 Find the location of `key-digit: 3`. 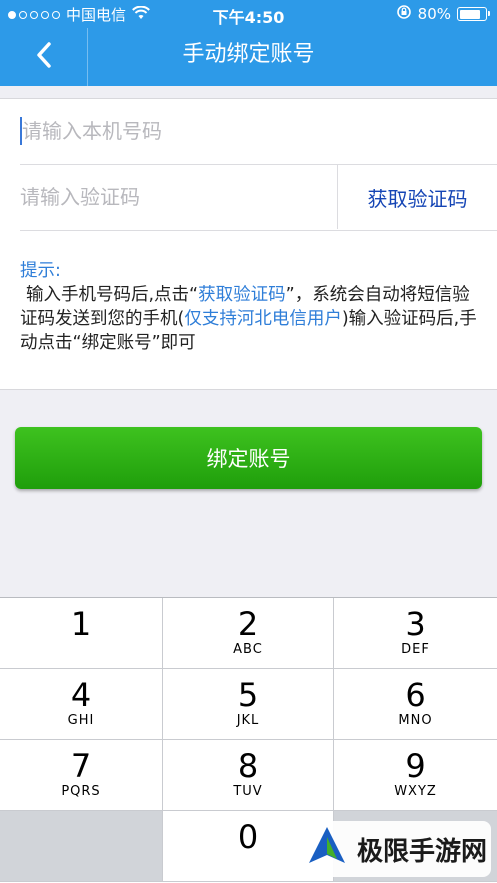

key-digit: 3 is located at coordinates (415, 624).